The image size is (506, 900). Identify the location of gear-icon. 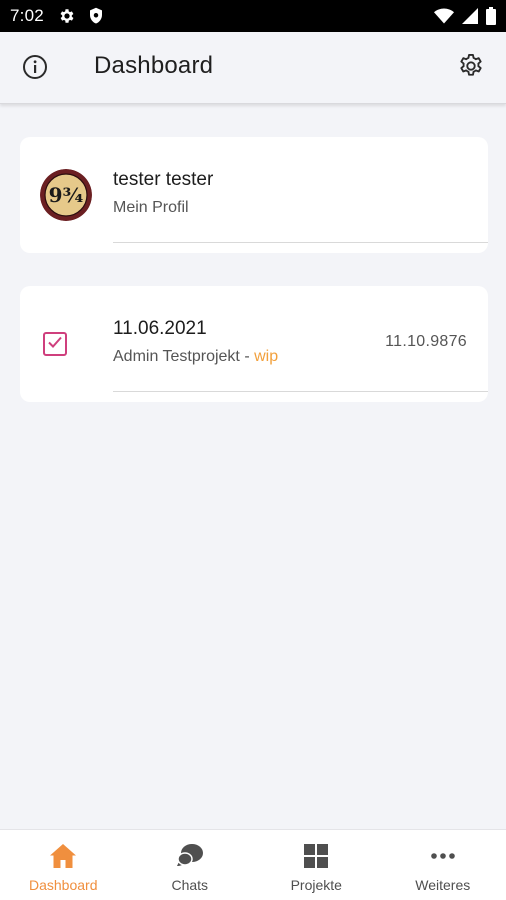
(67, 16).